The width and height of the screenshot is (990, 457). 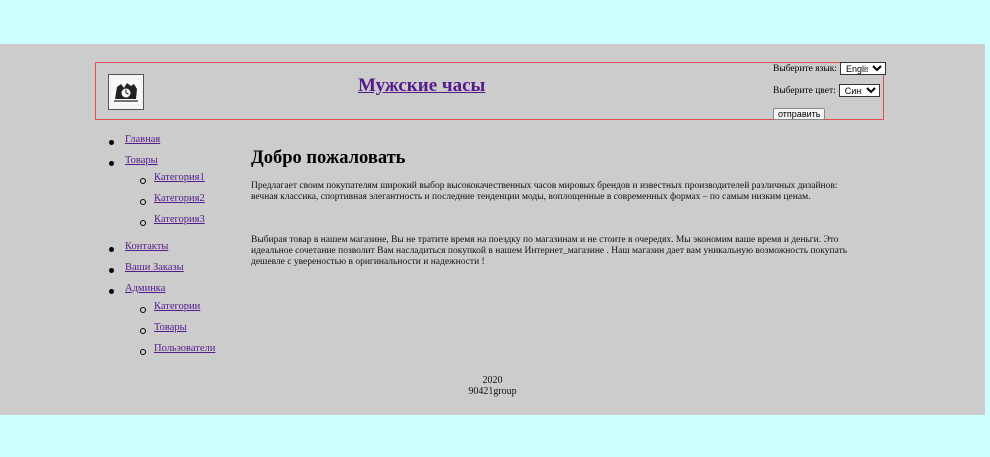 What do you see at coordinates (799, 114) in the screenshot?
I see `submit-button: отправить` at bounding box center [799, 114].